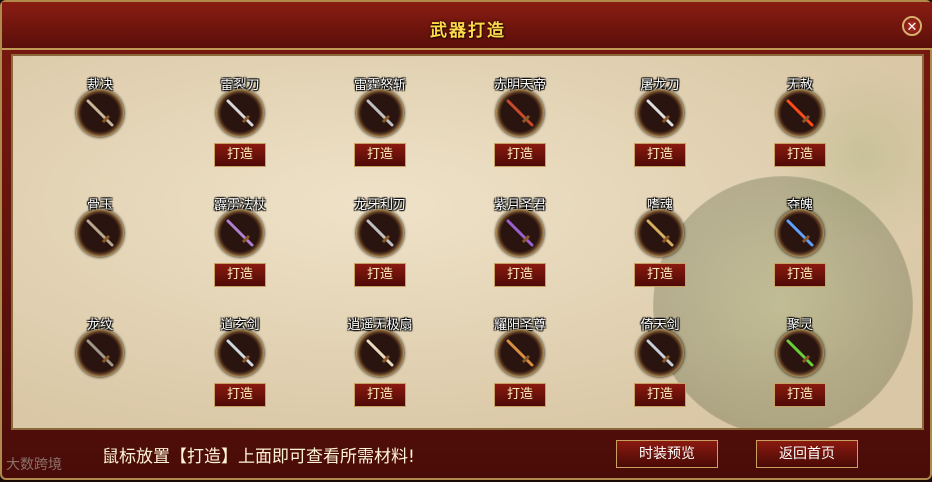  I want to click on return-home-button: 返回首页, so click(807, 454).